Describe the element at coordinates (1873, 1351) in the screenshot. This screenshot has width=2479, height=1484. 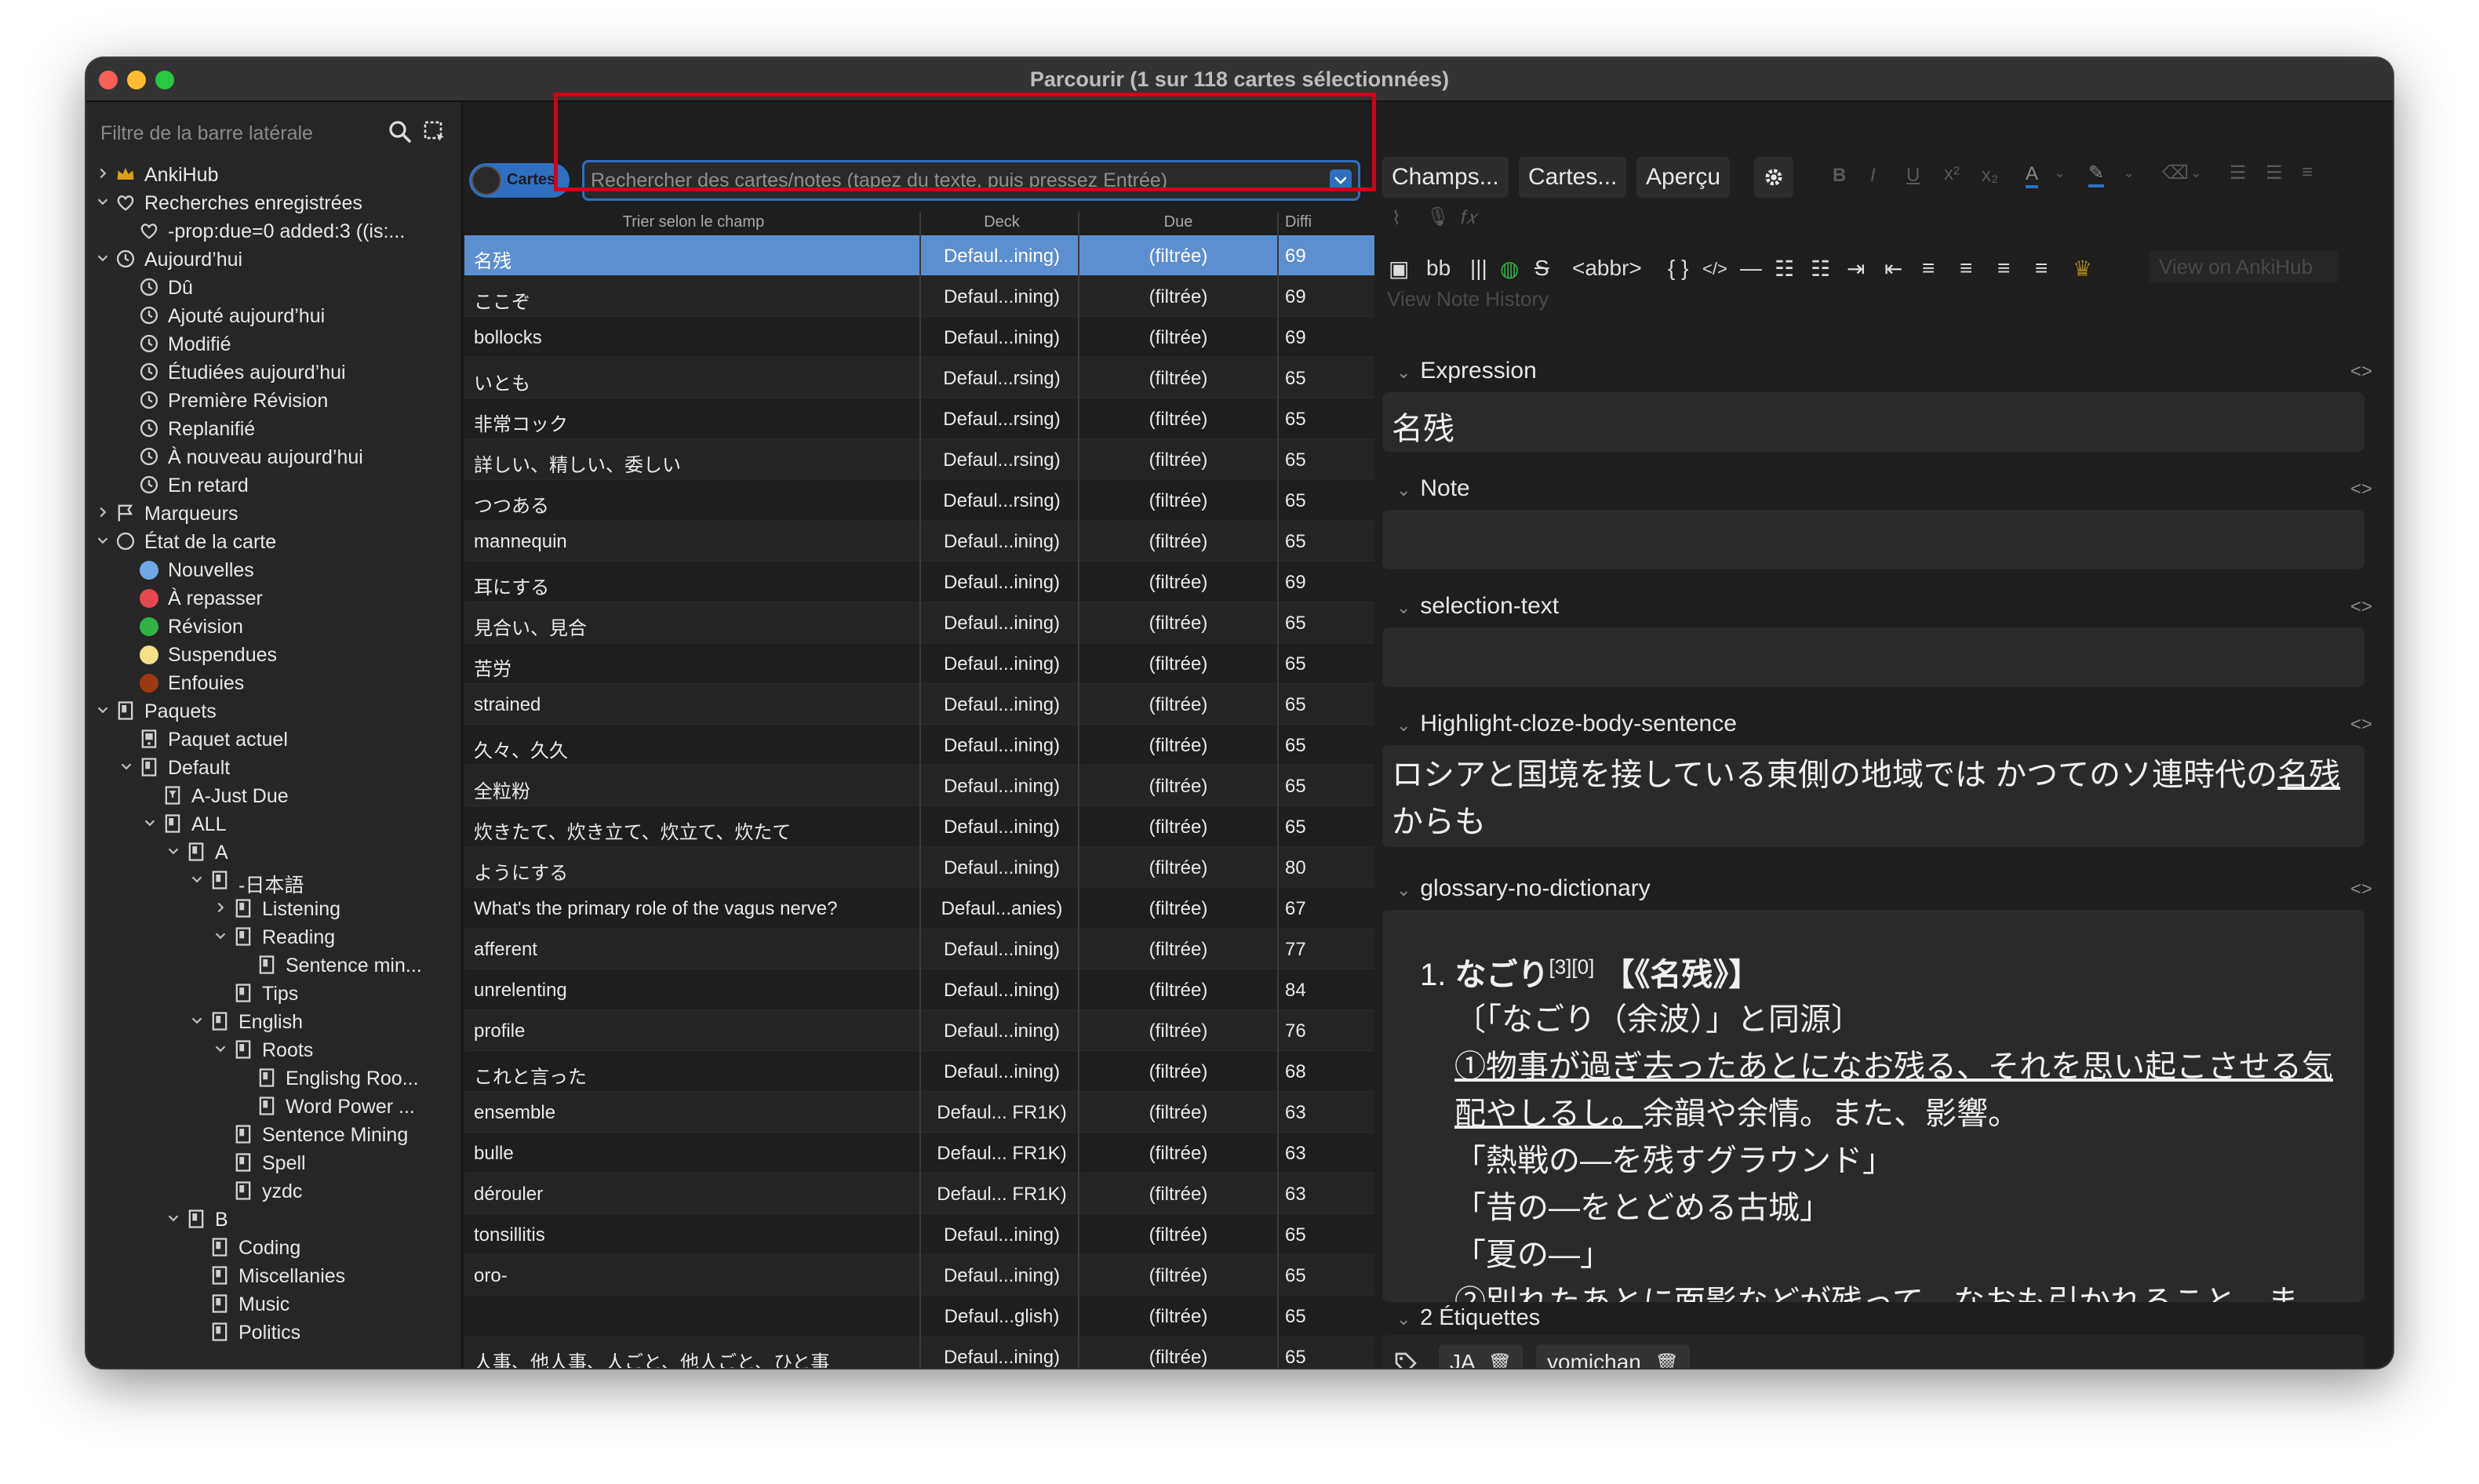
I see `tag-editor: JA 🗑 yomichan 🗑` at that location.